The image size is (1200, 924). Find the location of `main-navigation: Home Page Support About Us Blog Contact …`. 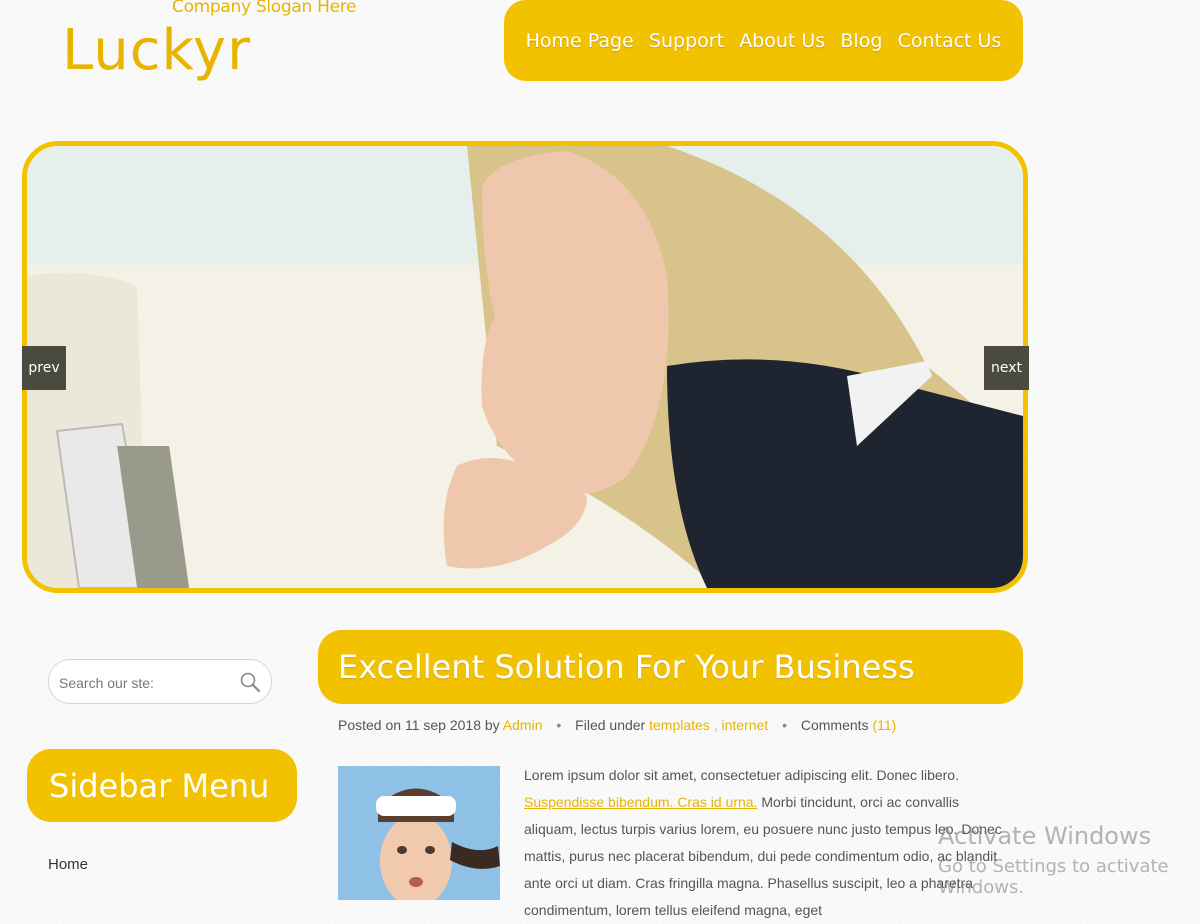

main-navigation: Home Page Support About Us Blog Contact … is located at coordinates (763, 40).